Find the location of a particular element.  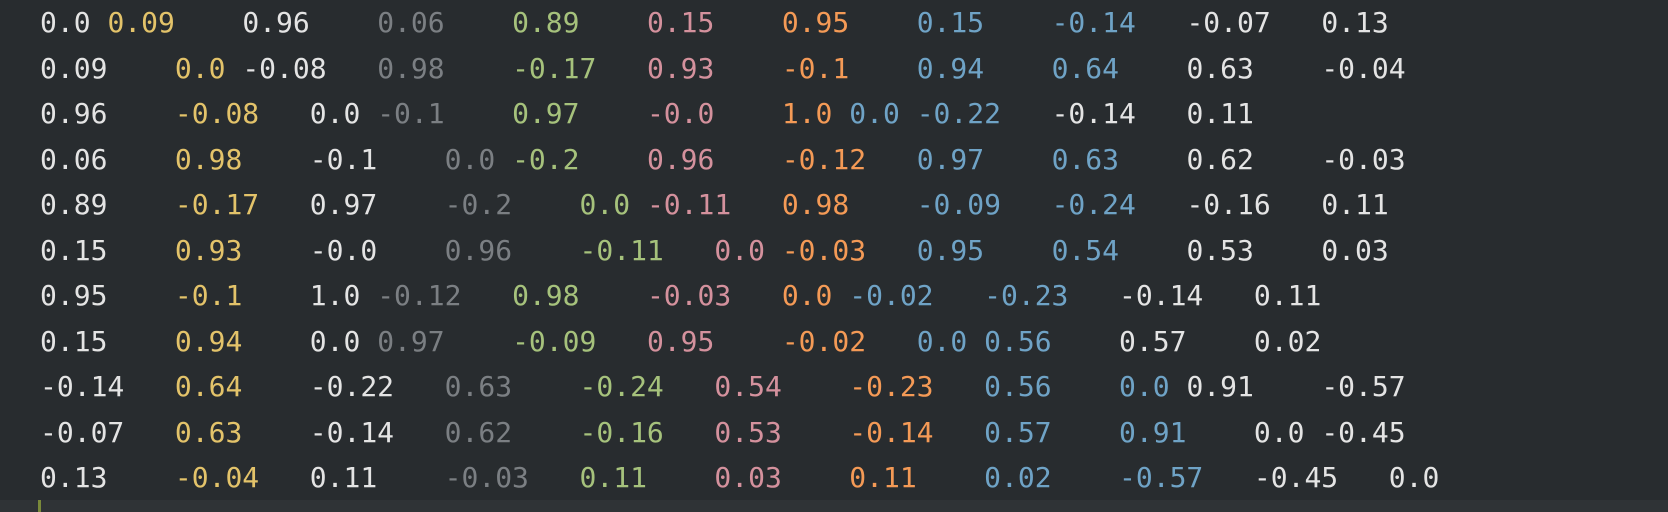

csv-cell: 0.56 is located at coordinates (1018, 386).